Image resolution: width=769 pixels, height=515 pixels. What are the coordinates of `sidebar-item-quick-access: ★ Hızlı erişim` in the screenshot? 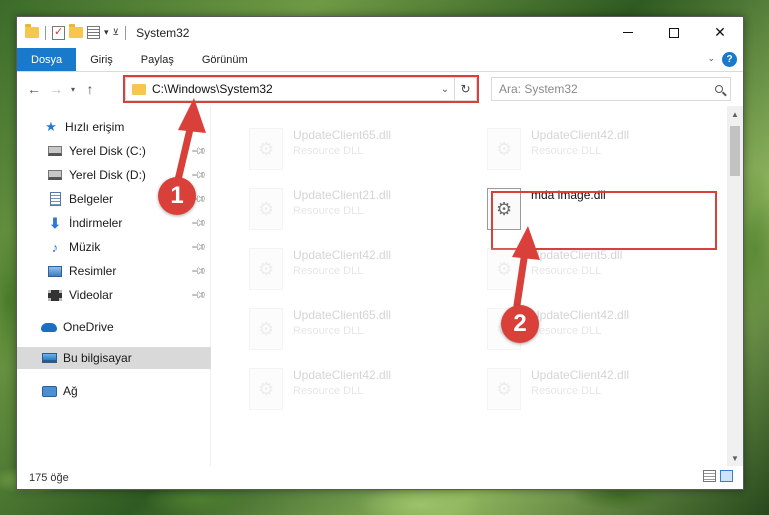 It's located at (114, 127).